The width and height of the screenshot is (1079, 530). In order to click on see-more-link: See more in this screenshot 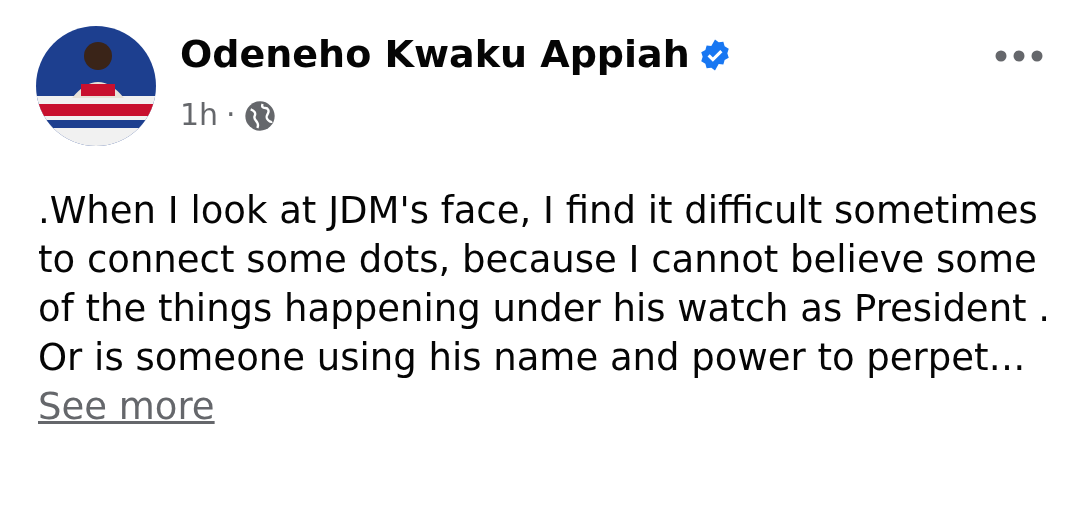, I will do `click(126, 406)`.